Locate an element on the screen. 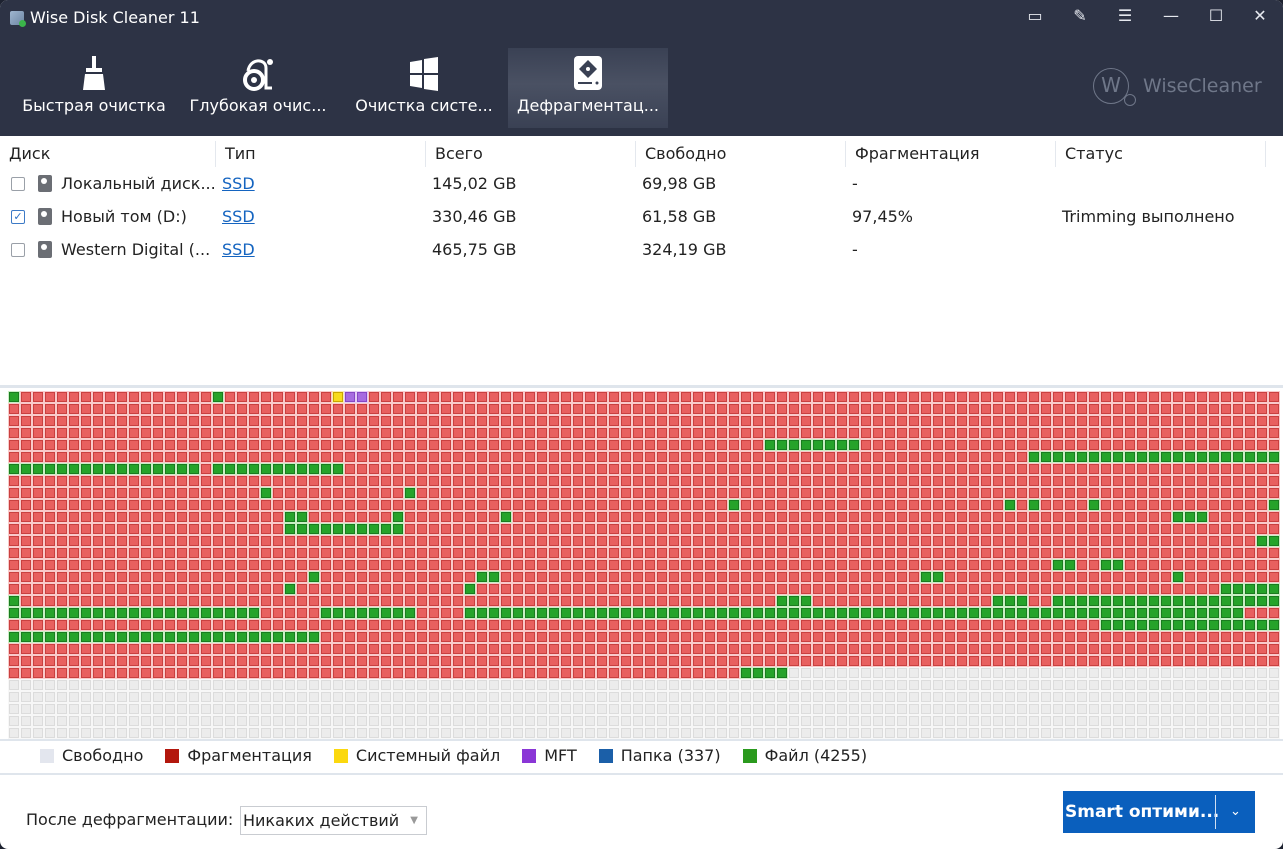 This screenshot has height=849, width=1283. chevron-down-icon: ⌄ is located at coordinates (1235, 812).